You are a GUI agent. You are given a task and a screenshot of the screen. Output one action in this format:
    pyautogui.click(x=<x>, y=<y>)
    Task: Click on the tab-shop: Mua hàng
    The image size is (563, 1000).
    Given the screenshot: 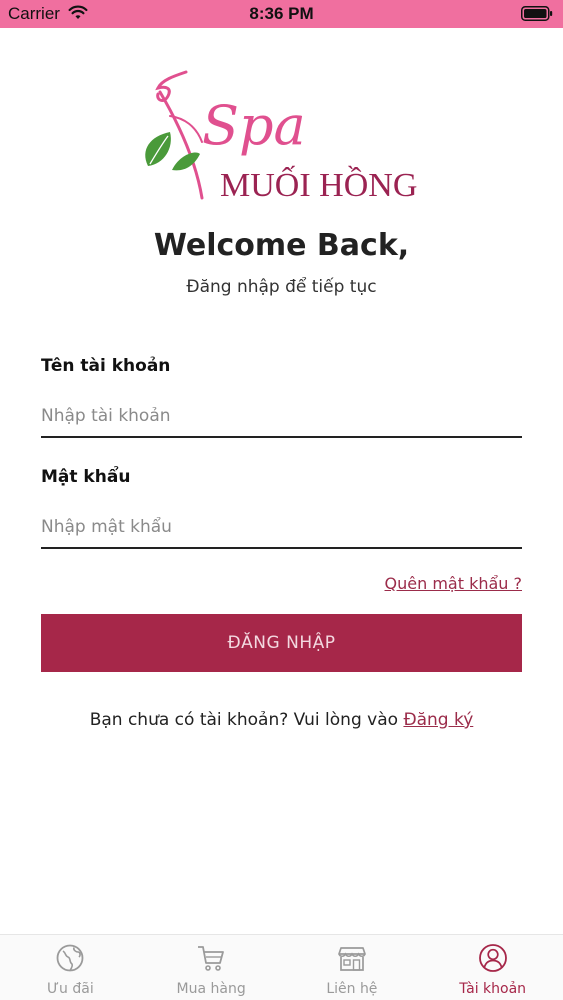 What is the action you would take?
    pyautogui.click(x=211, y=967)
    